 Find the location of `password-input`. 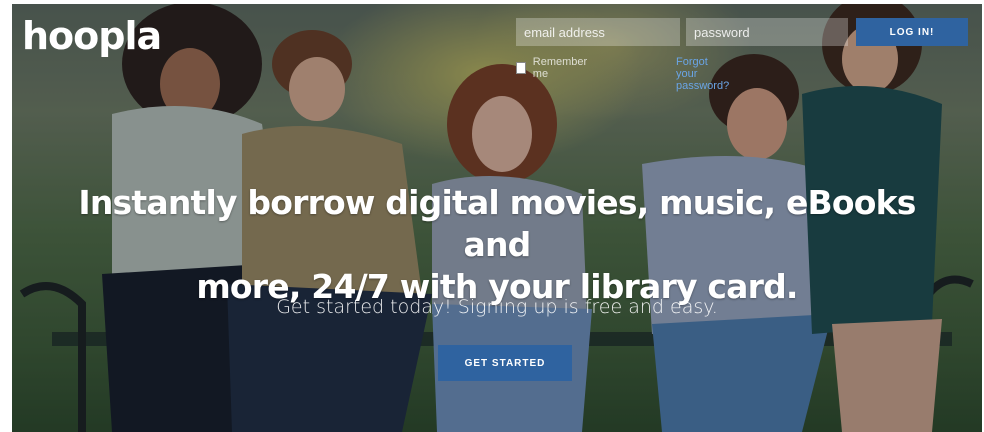

password-input is located at coordinates (767, 32).